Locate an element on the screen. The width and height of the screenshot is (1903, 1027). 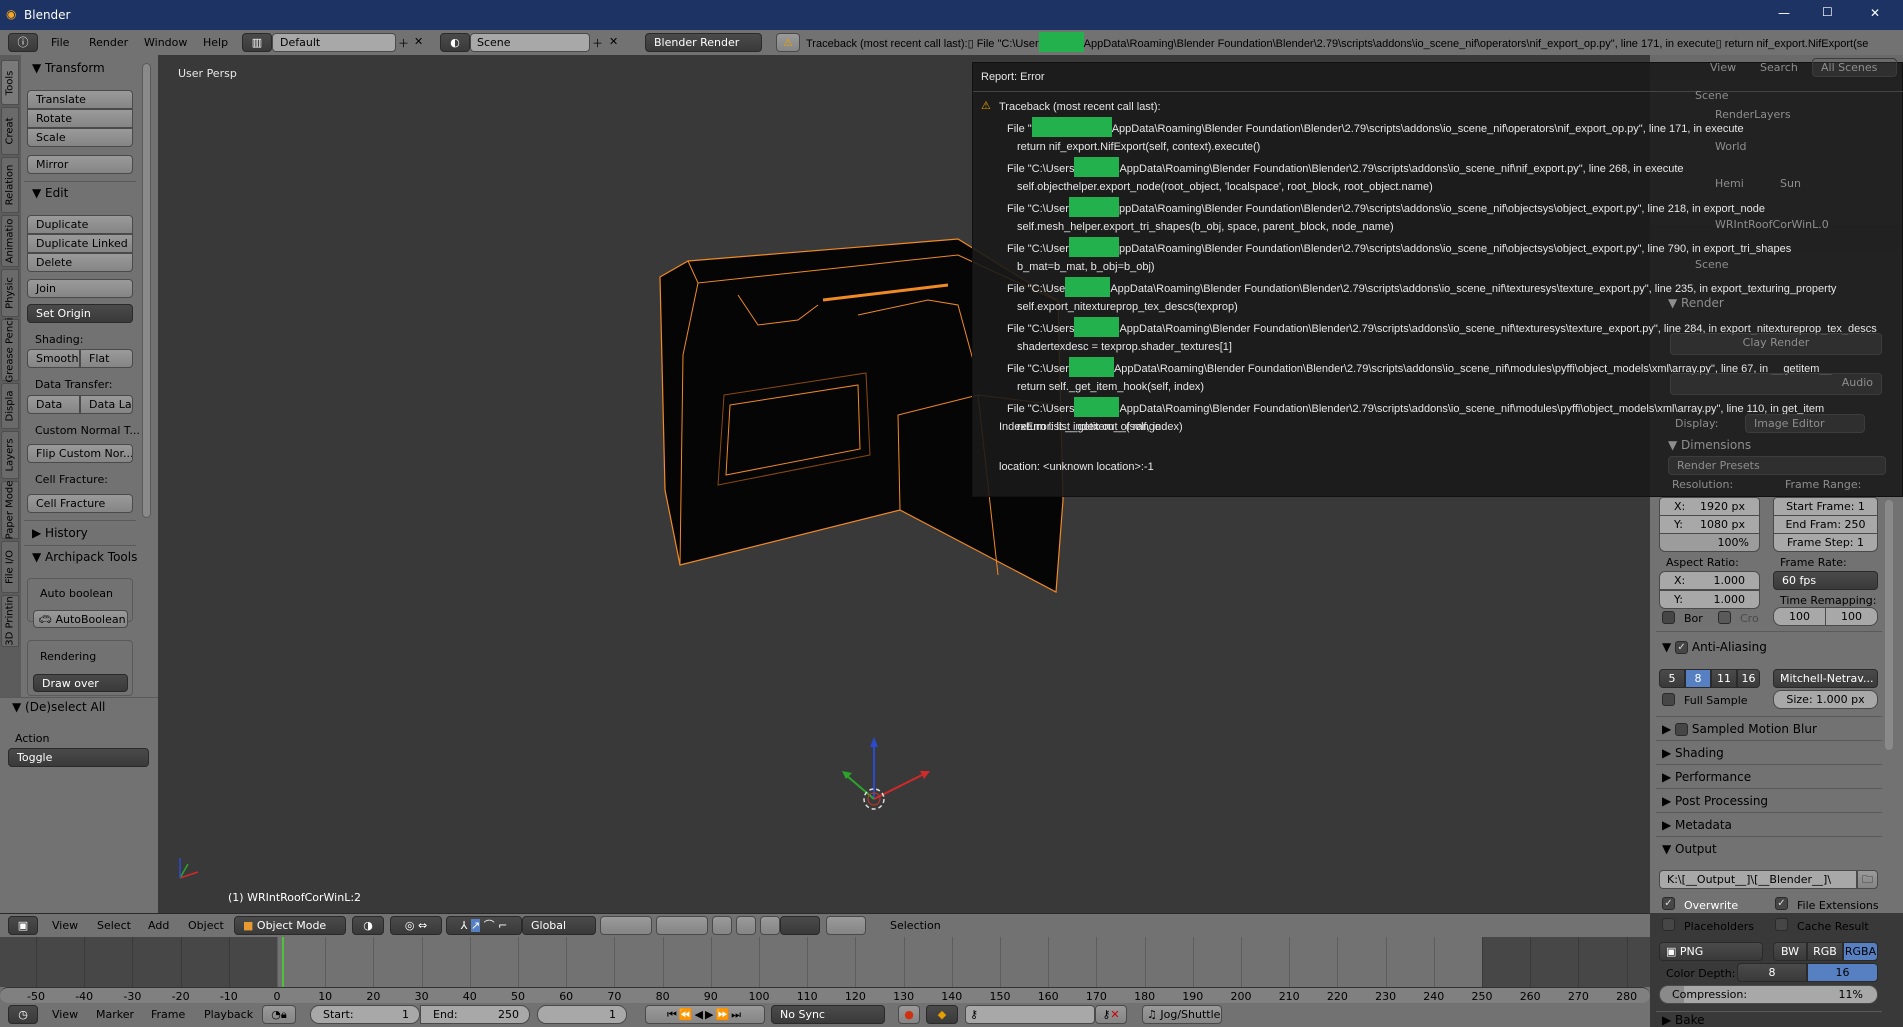
join-button: Join is located at coordinates (80, 288).